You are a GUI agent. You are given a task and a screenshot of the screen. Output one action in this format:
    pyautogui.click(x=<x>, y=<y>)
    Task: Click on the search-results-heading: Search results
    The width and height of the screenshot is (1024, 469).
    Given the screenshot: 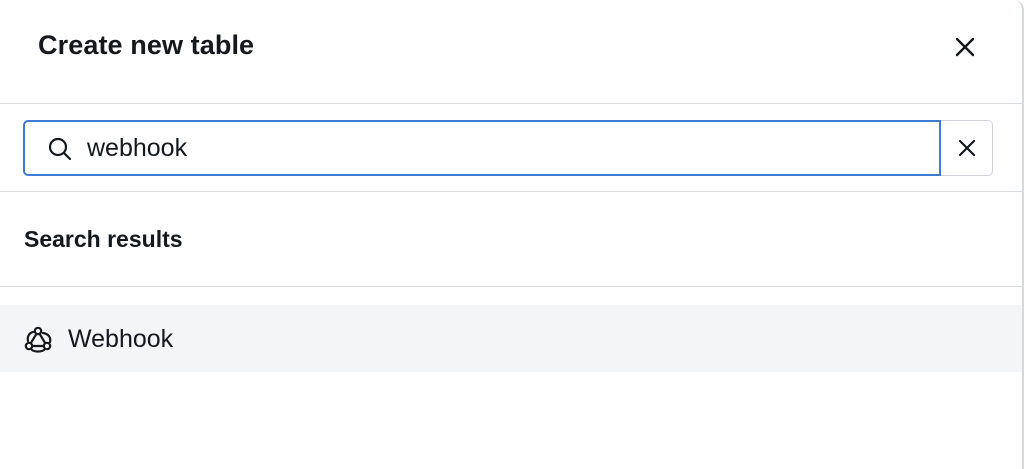 What is the action you would take?
    pyautogui.click(x=103, y=239)
    